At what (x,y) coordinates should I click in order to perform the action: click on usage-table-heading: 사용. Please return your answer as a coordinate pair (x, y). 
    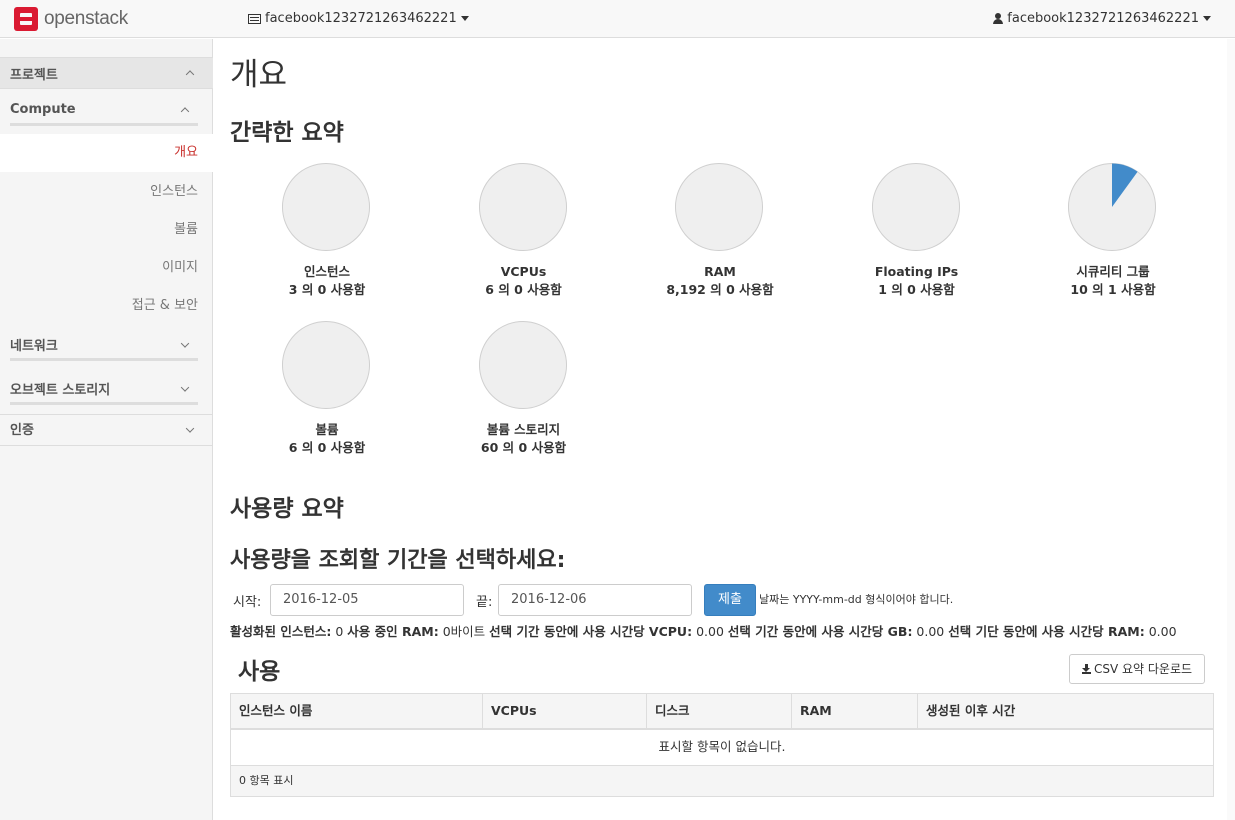
    Looking at the image, I should click on (259, 672).